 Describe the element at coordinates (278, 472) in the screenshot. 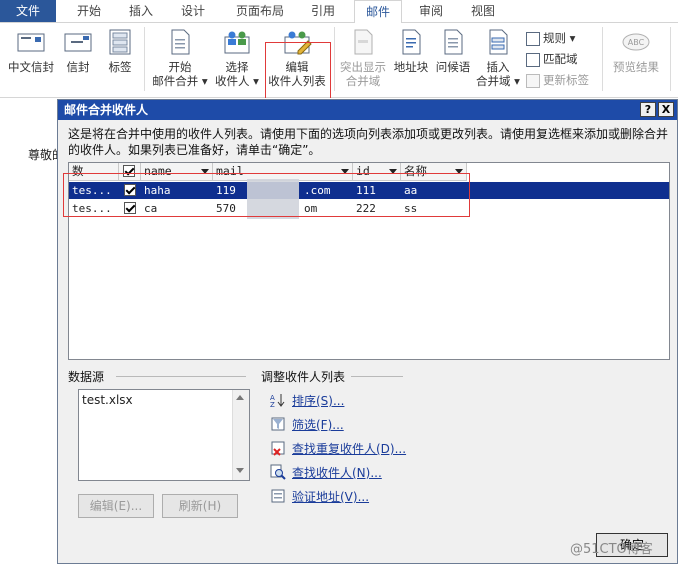

I see `find-recipient-icon` at that location.